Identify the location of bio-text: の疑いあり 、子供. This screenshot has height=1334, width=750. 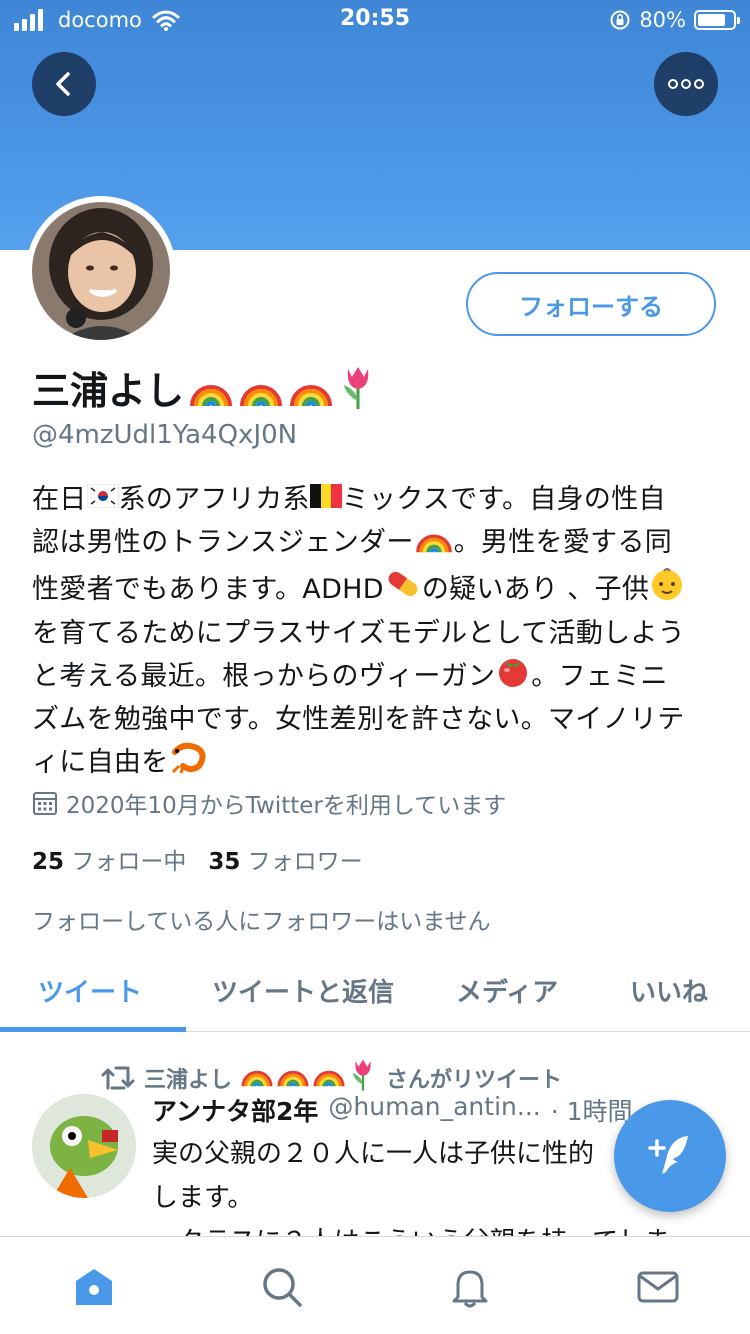
(535, 589).